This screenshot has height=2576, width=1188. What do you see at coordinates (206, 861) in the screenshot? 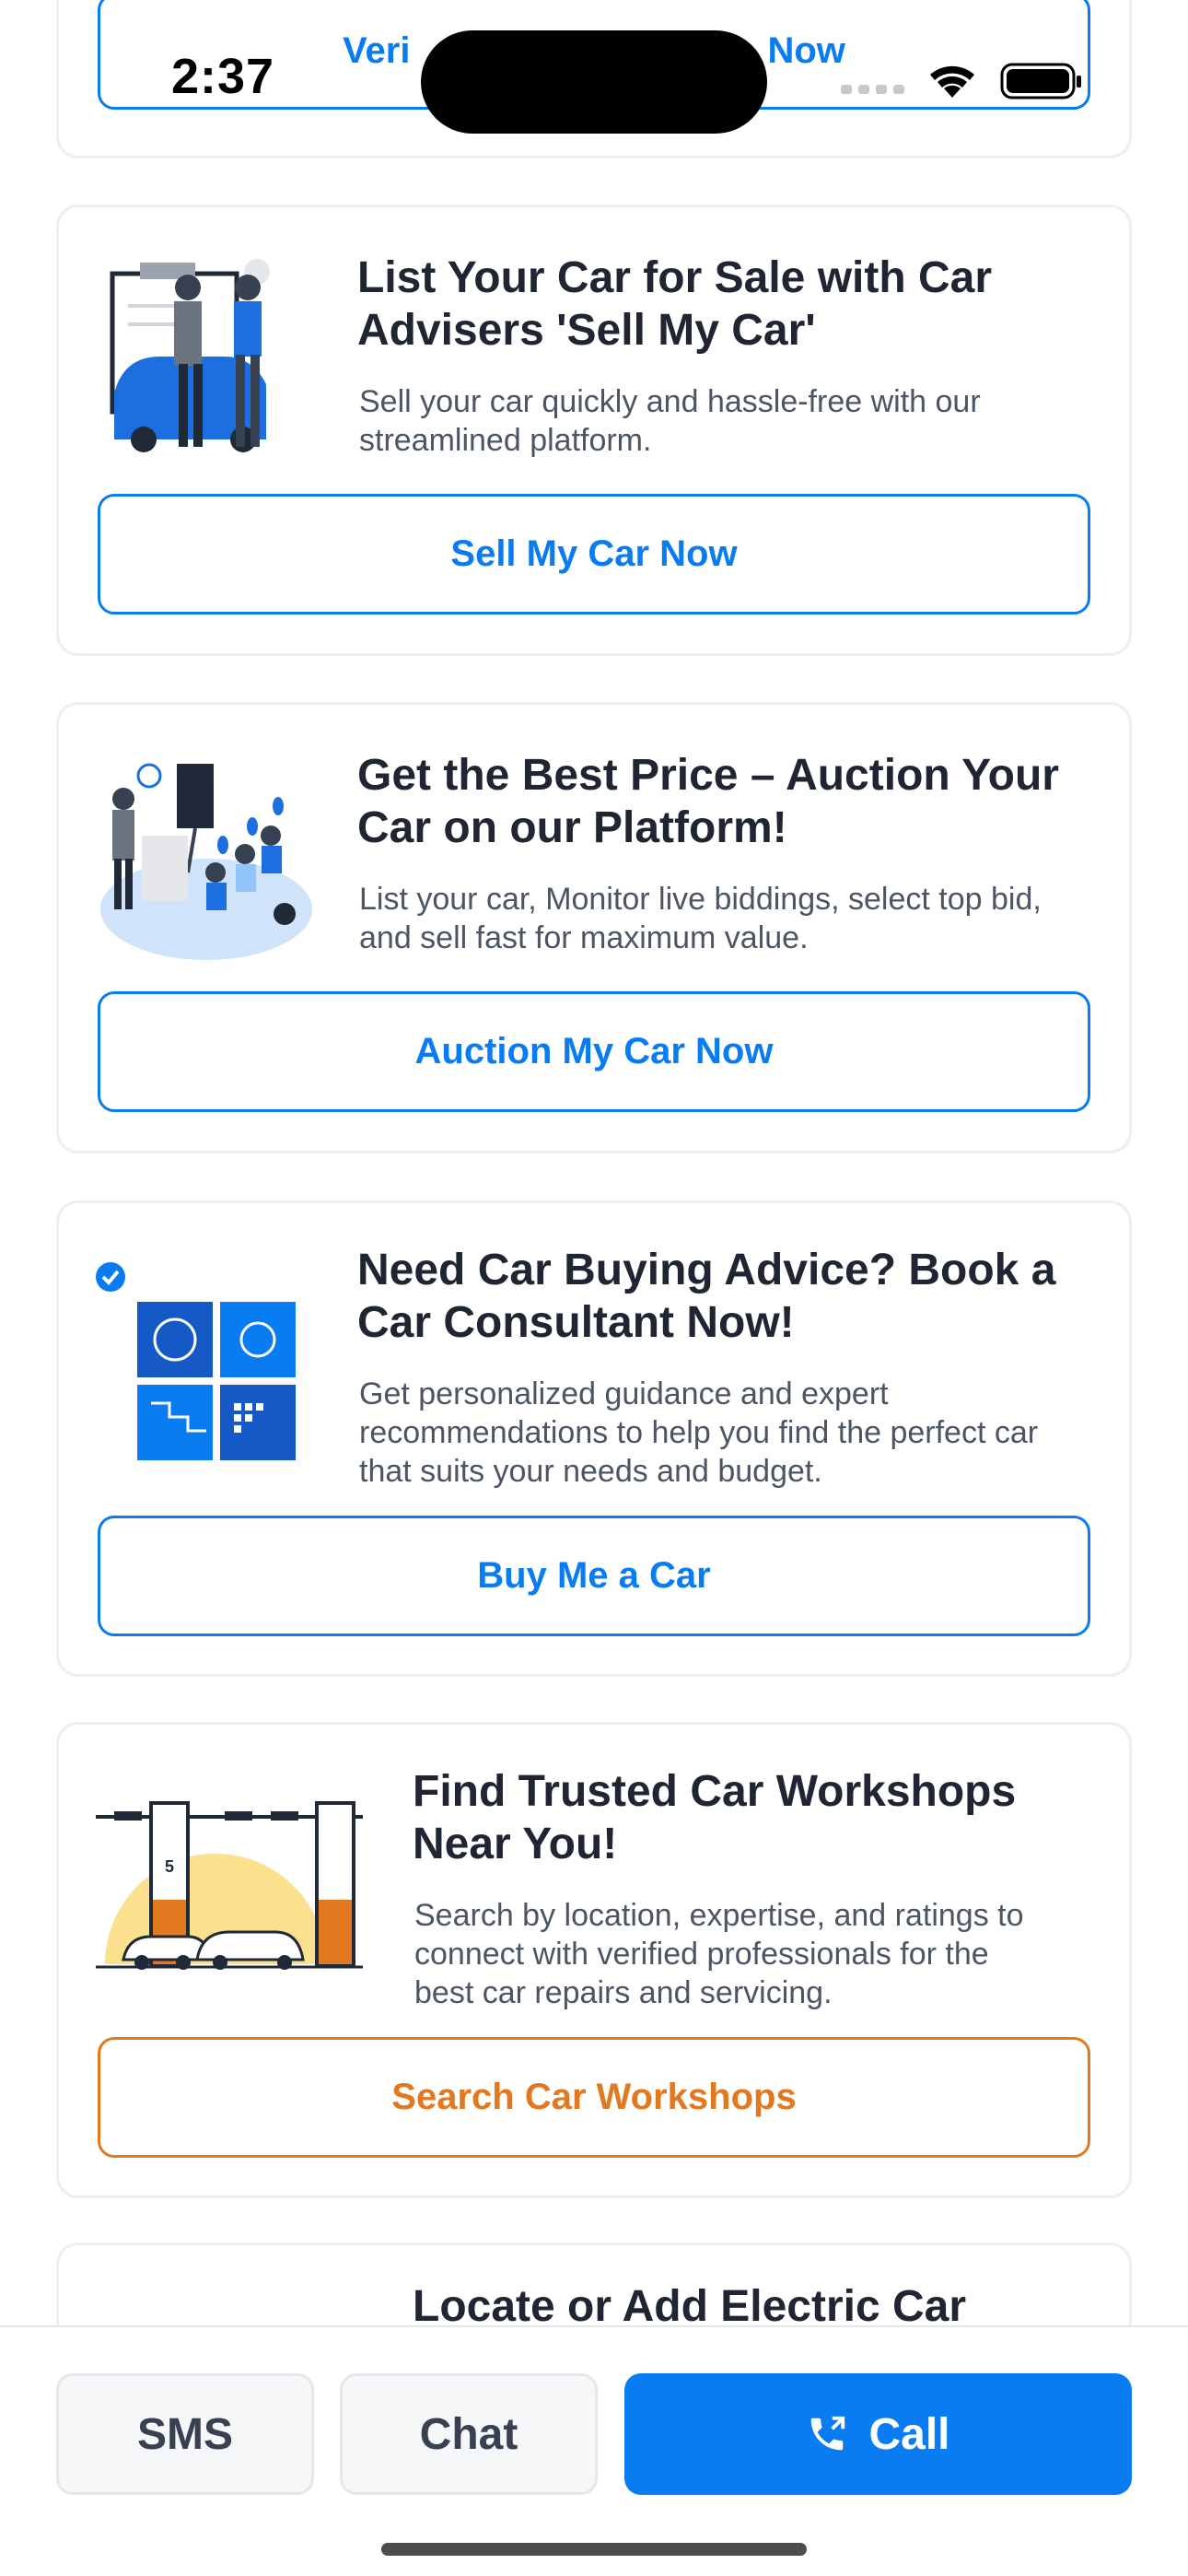
I see `auction-illustration` at bounding box center [206, 861].